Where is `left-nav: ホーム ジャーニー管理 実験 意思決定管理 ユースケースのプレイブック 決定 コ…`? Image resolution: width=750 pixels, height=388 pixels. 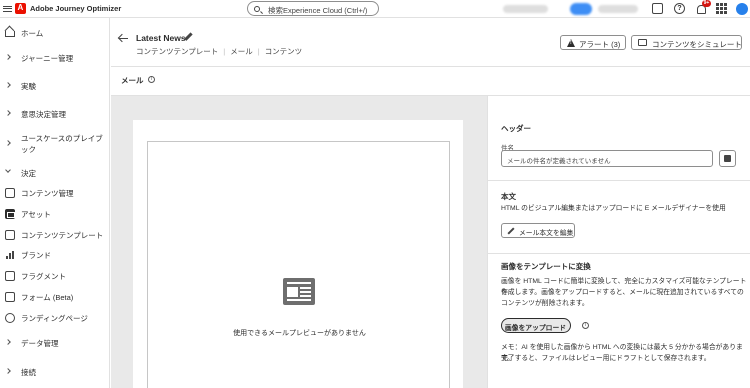
left-nav: ホーム ジャーニー管理 実験 意思決定管理 ユースケースのプレイブック 決定 コ… is located at coordinates (55, 203).